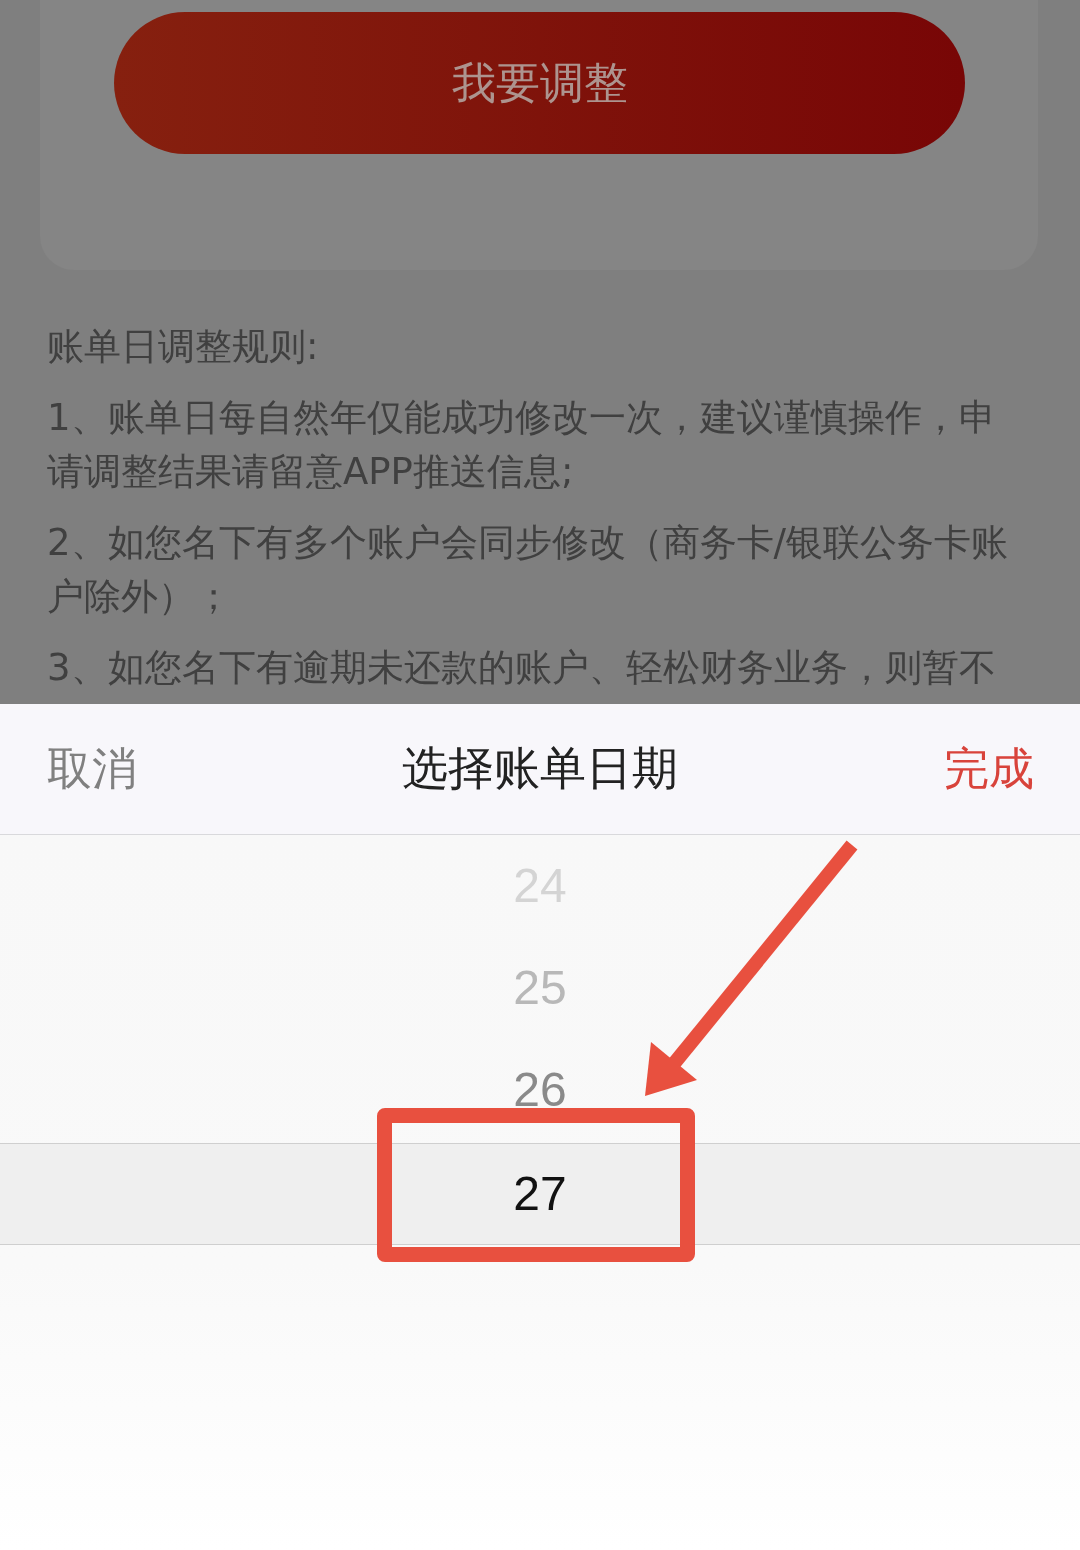 The width and height of the screenshot is (1080, 1550). Describe the element at coordinates (92, 769) in the screenshot. I see `cancel-button: 取消` at that location.